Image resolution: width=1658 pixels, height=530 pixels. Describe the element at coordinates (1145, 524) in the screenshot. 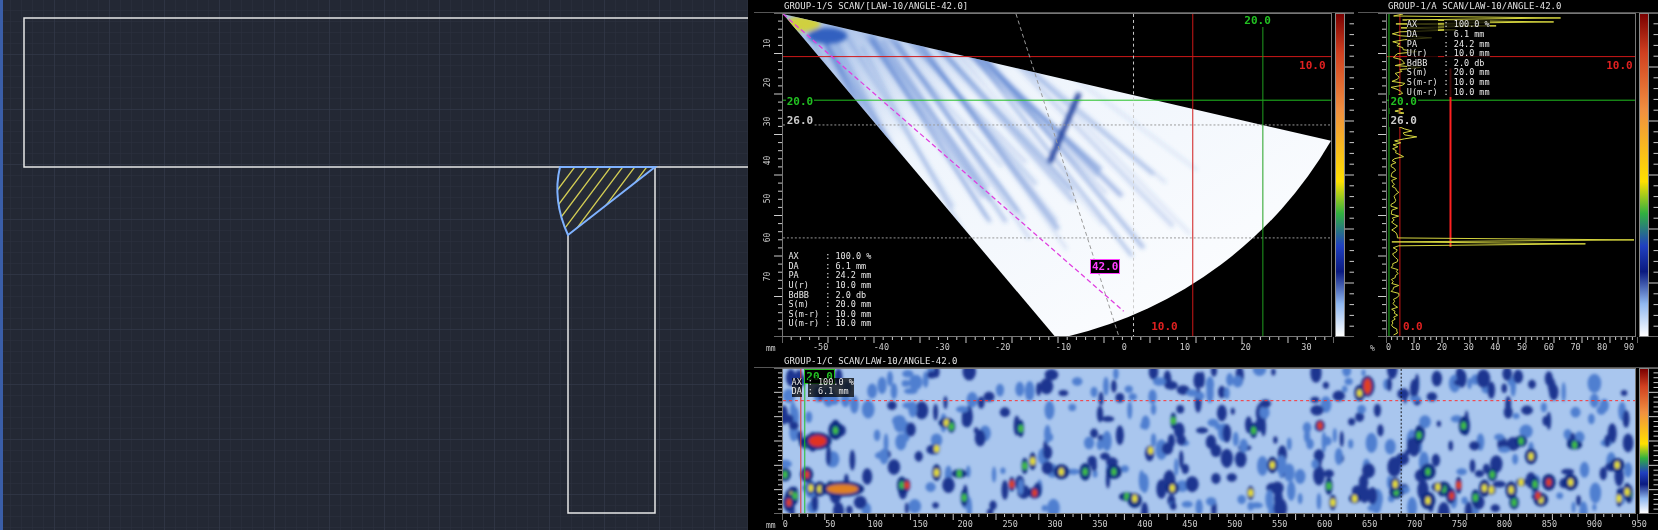

I see `x-tick-label: 400` at that location.